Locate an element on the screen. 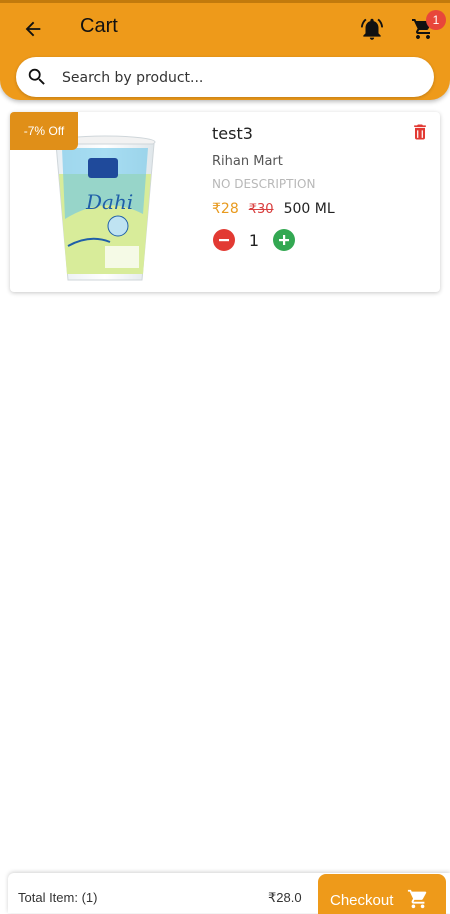 The width and height of the screenshot is (450, 914). search-input is located at coordinates (242, 78).